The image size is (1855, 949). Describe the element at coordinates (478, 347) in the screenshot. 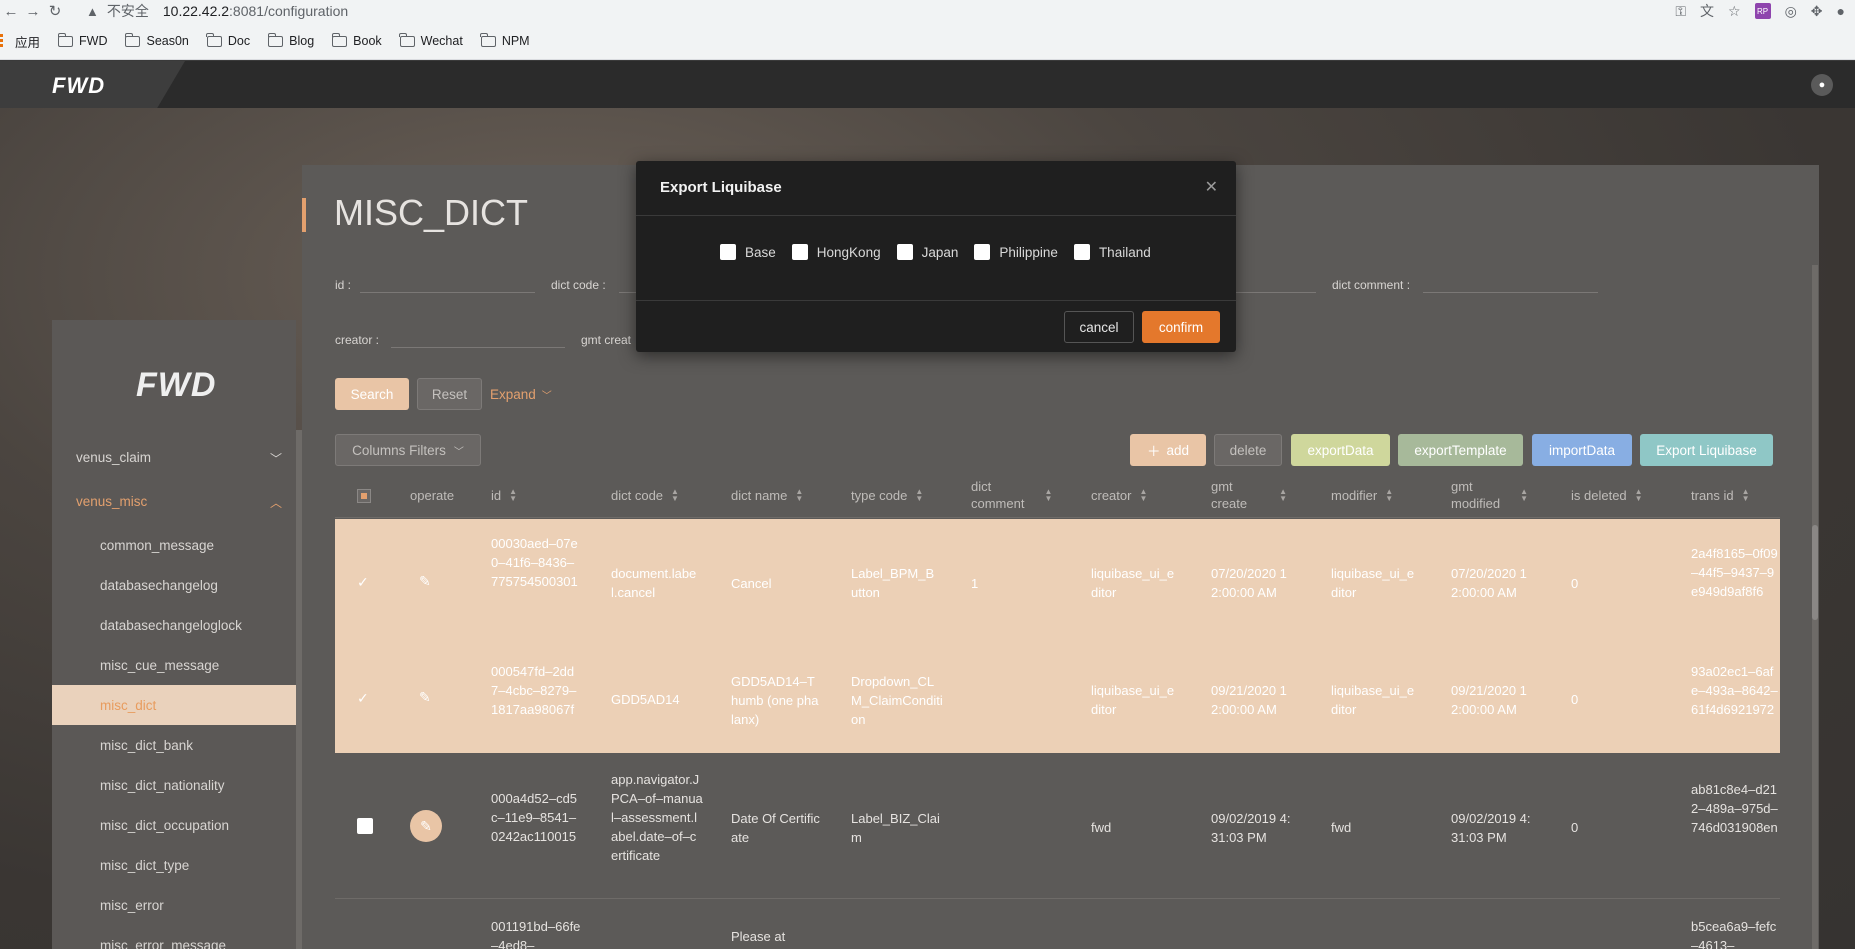

I see `creator-filter-input` at that location.